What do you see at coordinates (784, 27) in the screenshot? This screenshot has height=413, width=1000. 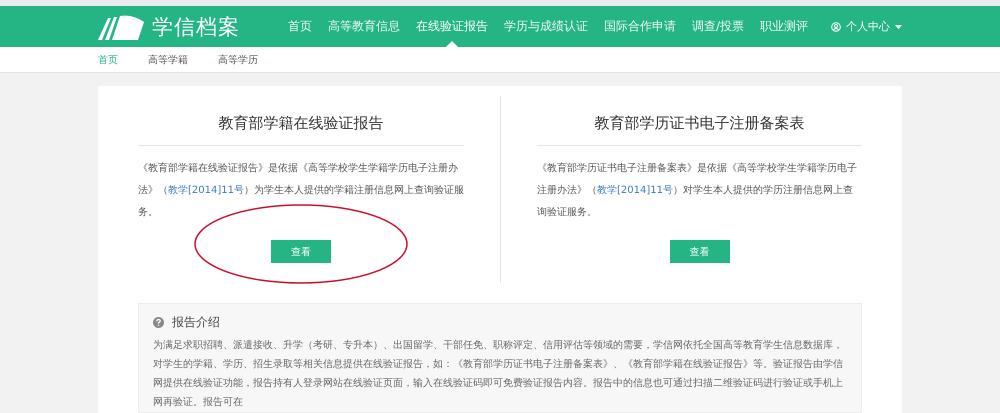 I see `nav-link: 职业测评` at bounding box center [784, 27].